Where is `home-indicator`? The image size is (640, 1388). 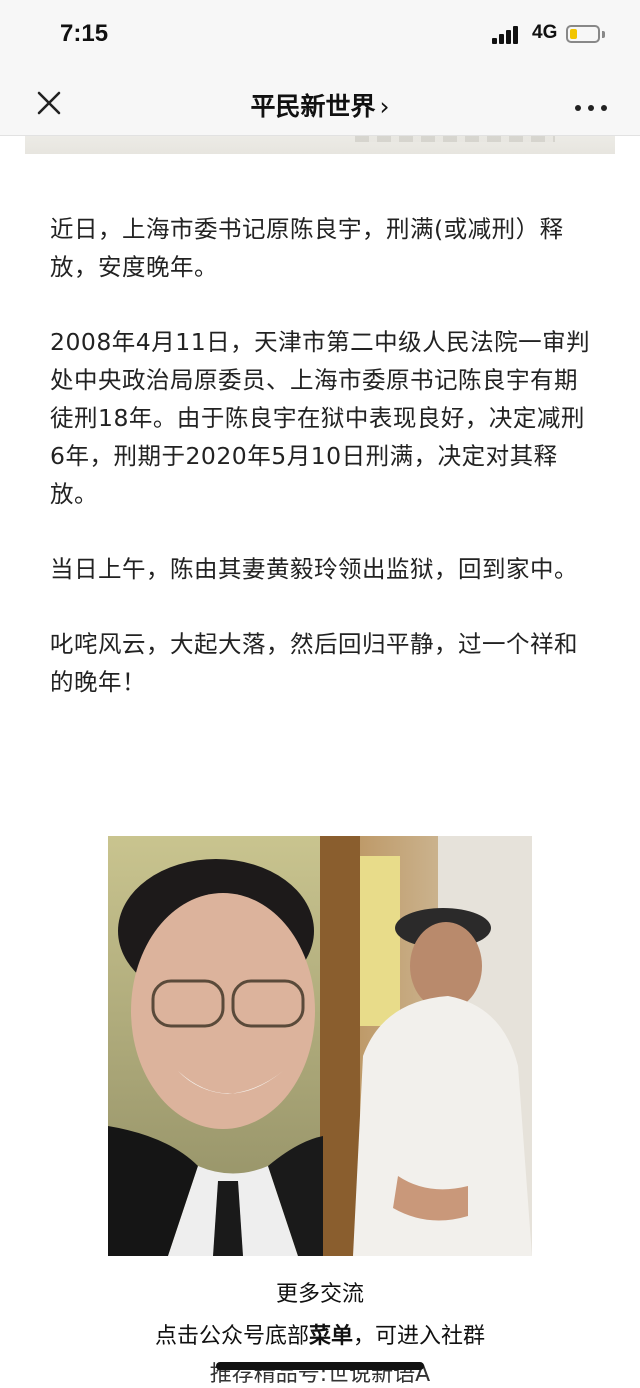 home-indicator is located at coordinates (320, 1366).